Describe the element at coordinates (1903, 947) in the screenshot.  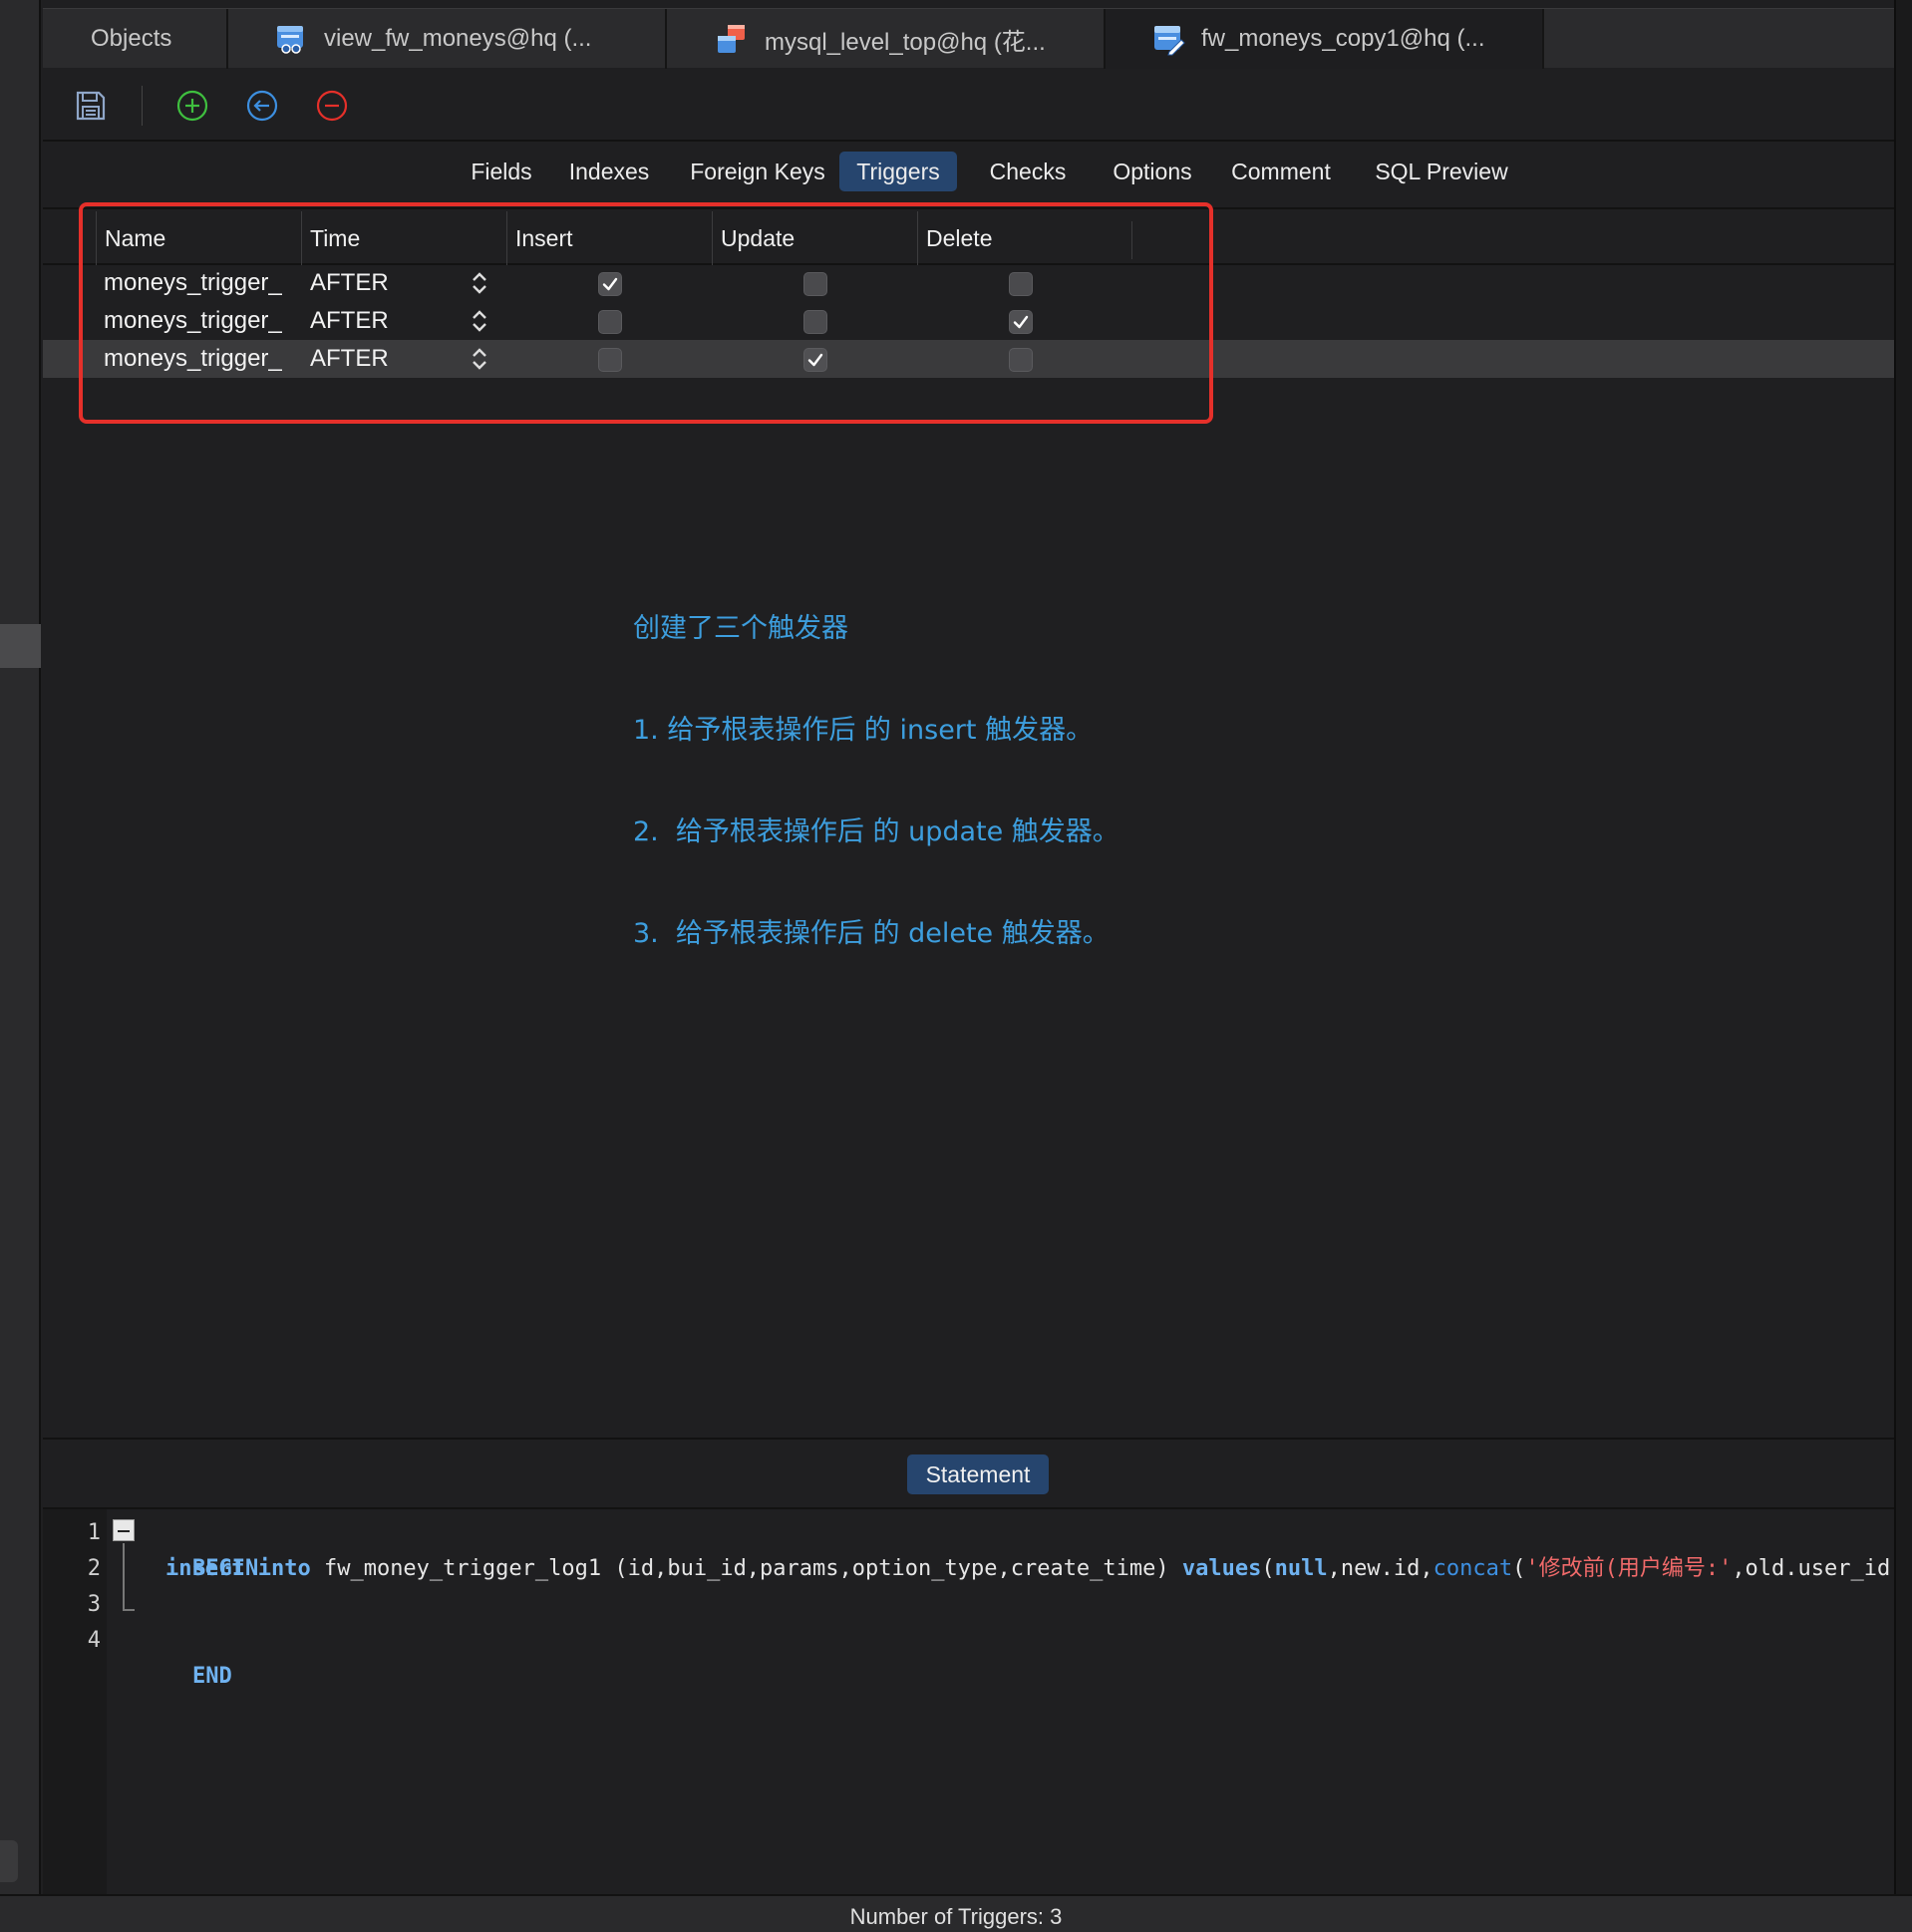
I see `right-scroll-strip` at that location.